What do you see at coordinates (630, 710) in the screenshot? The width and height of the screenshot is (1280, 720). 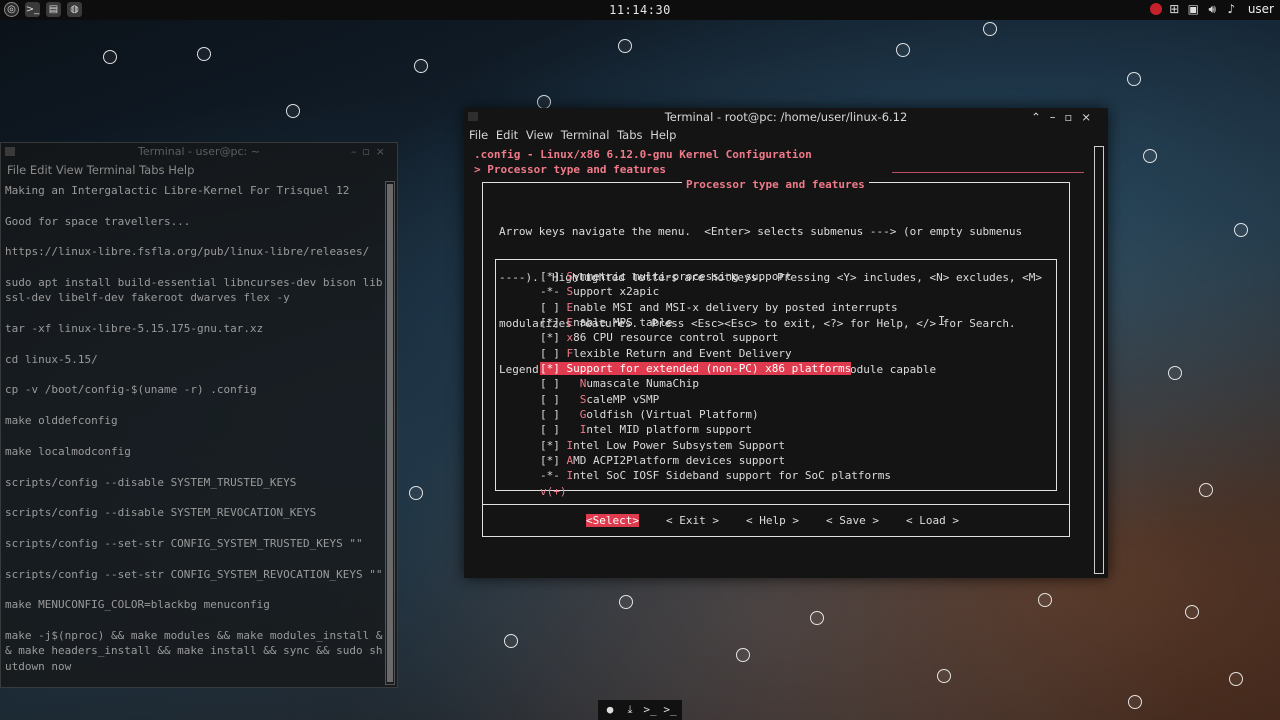 I see `dock-download-icon: ⤓` at bounding box center [630, 710].